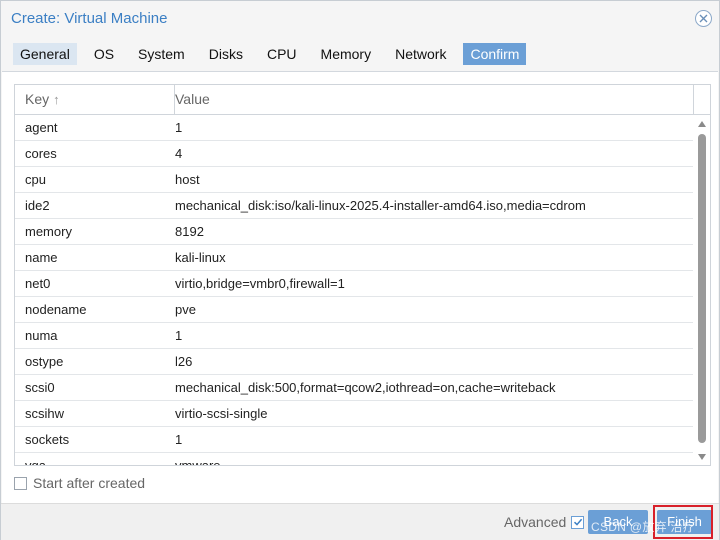  Describe the element at coordinates (38, 283) in the screenshot. I see `row-key: net0` at that location.